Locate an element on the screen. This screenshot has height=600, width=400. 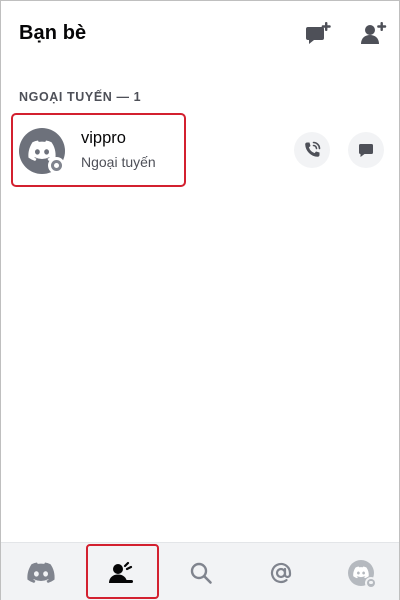
friend-name: vippro is located at coordinates (103, 138).